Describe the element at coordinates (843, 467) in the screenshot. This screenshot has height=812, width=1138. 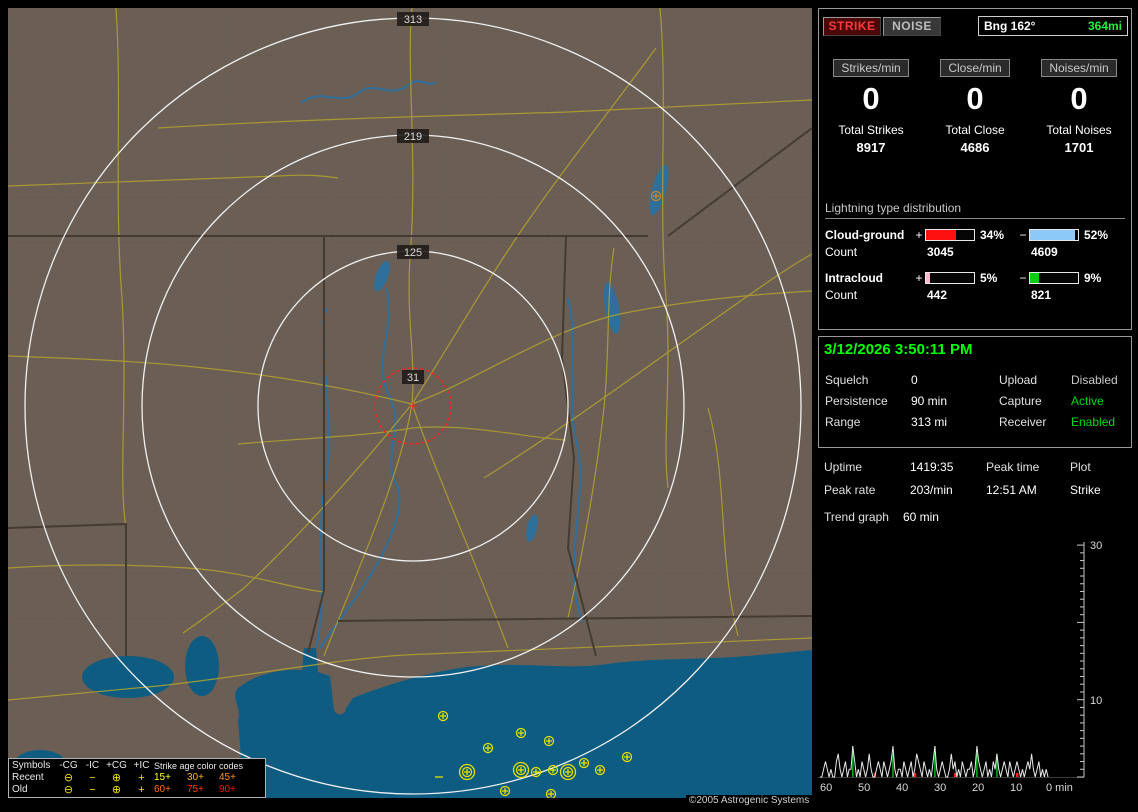
I see `uptime-label: Uptime` at that location.